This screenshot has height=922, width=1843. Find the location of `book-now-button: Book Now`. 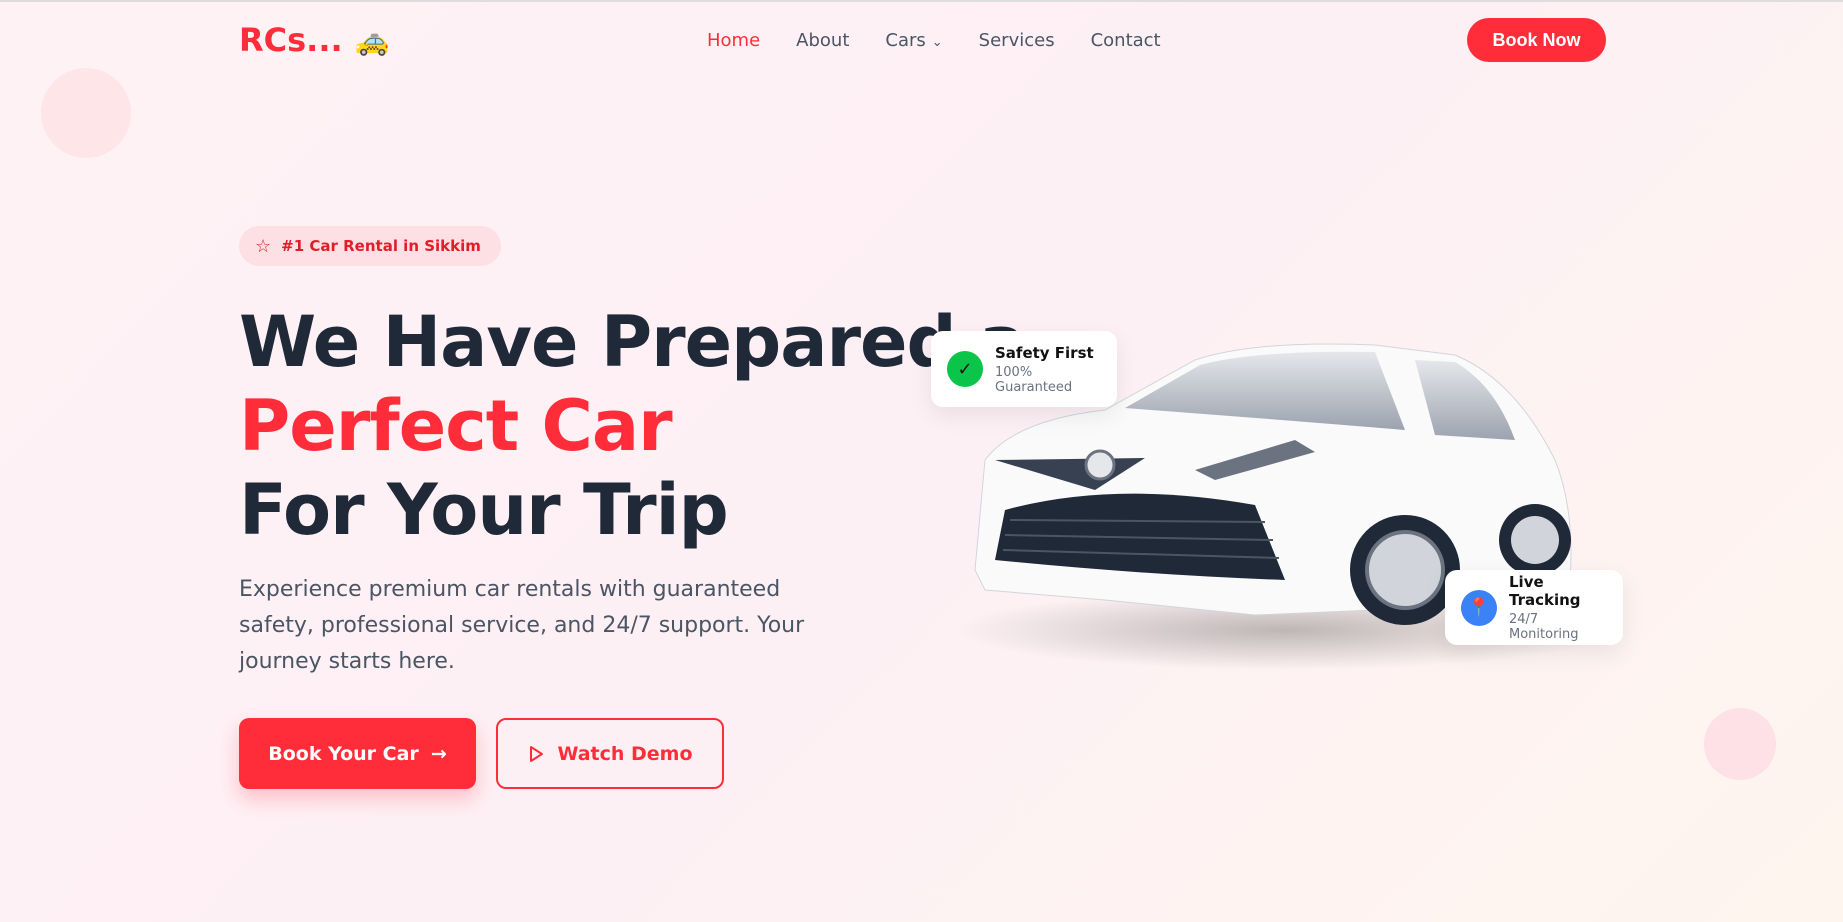

book-now-button: Book Now is located at coordinates (1536, 40).